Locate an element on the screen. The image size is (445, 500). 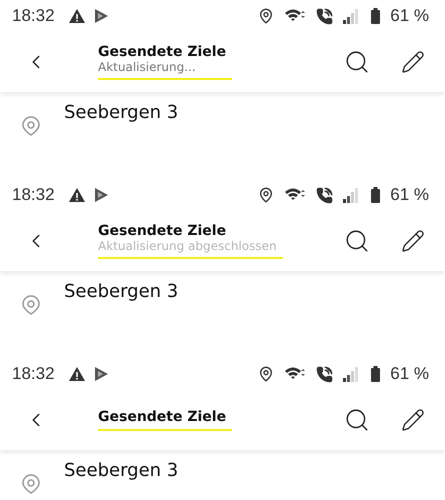
status-subtitle: Aktualisierung abgeschlossen is located at coordinates (187, 246).